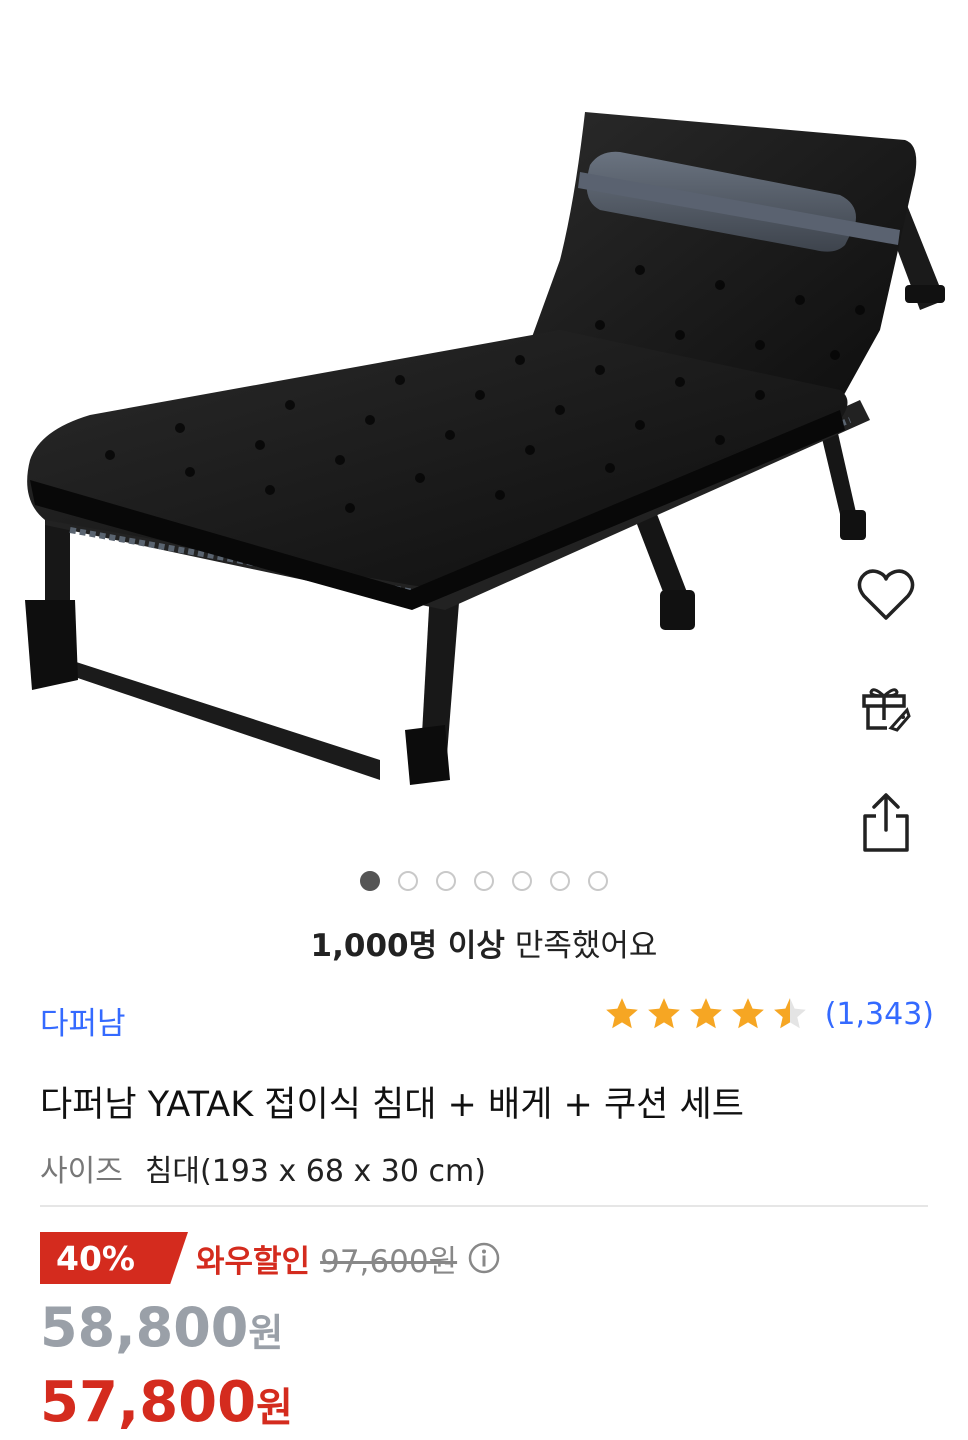 The width and height of the screenshot is (968, 1440). What do you see at coordinates (83, 1020) in the screenshot?
I see `brand-link: 다퍼남` at bounding box center [83, 1020].